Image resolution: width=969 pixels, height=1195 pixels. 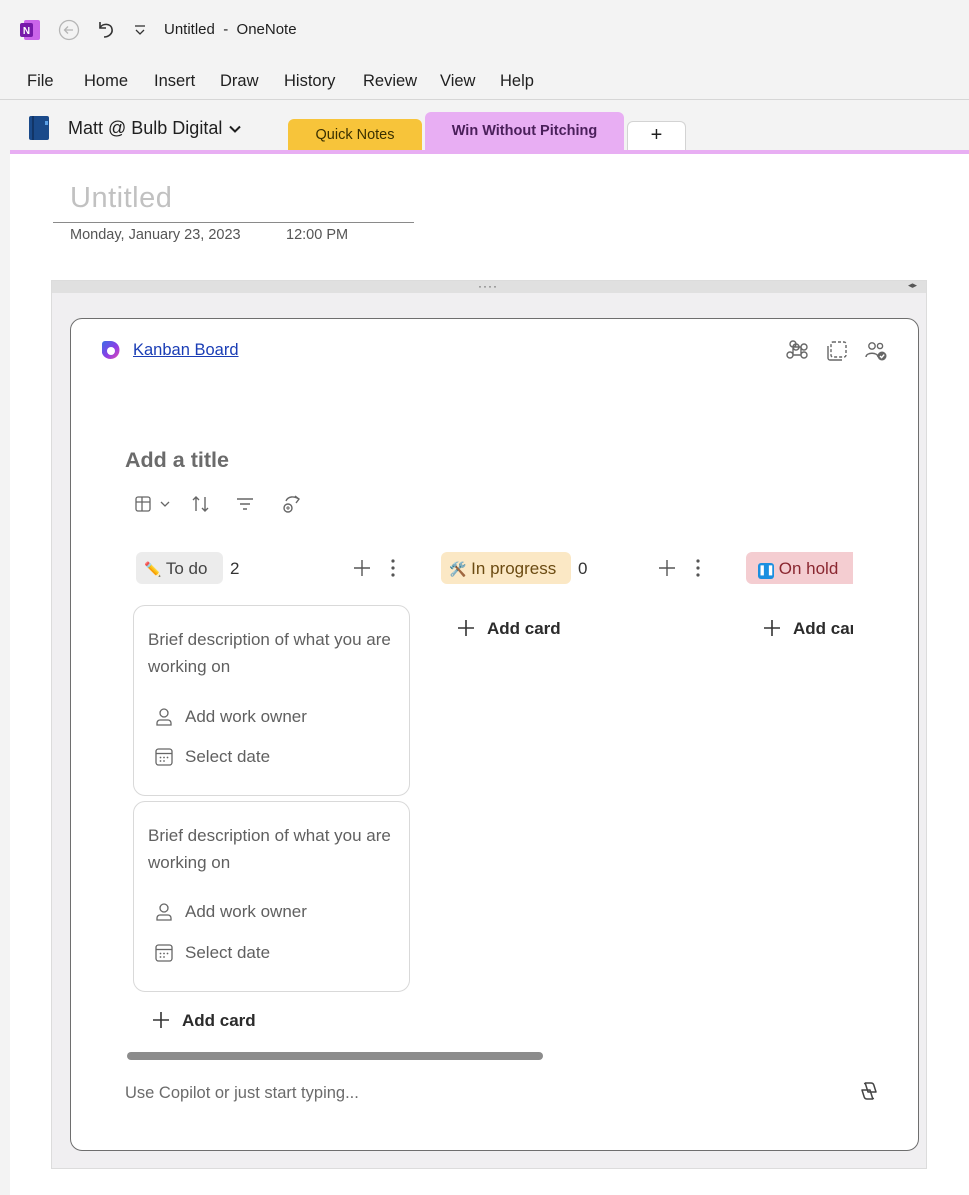 What do you see at coordinates (656, 135) in the screenshot?
I see `add-section-button: +` at bounding box center [656, 135].